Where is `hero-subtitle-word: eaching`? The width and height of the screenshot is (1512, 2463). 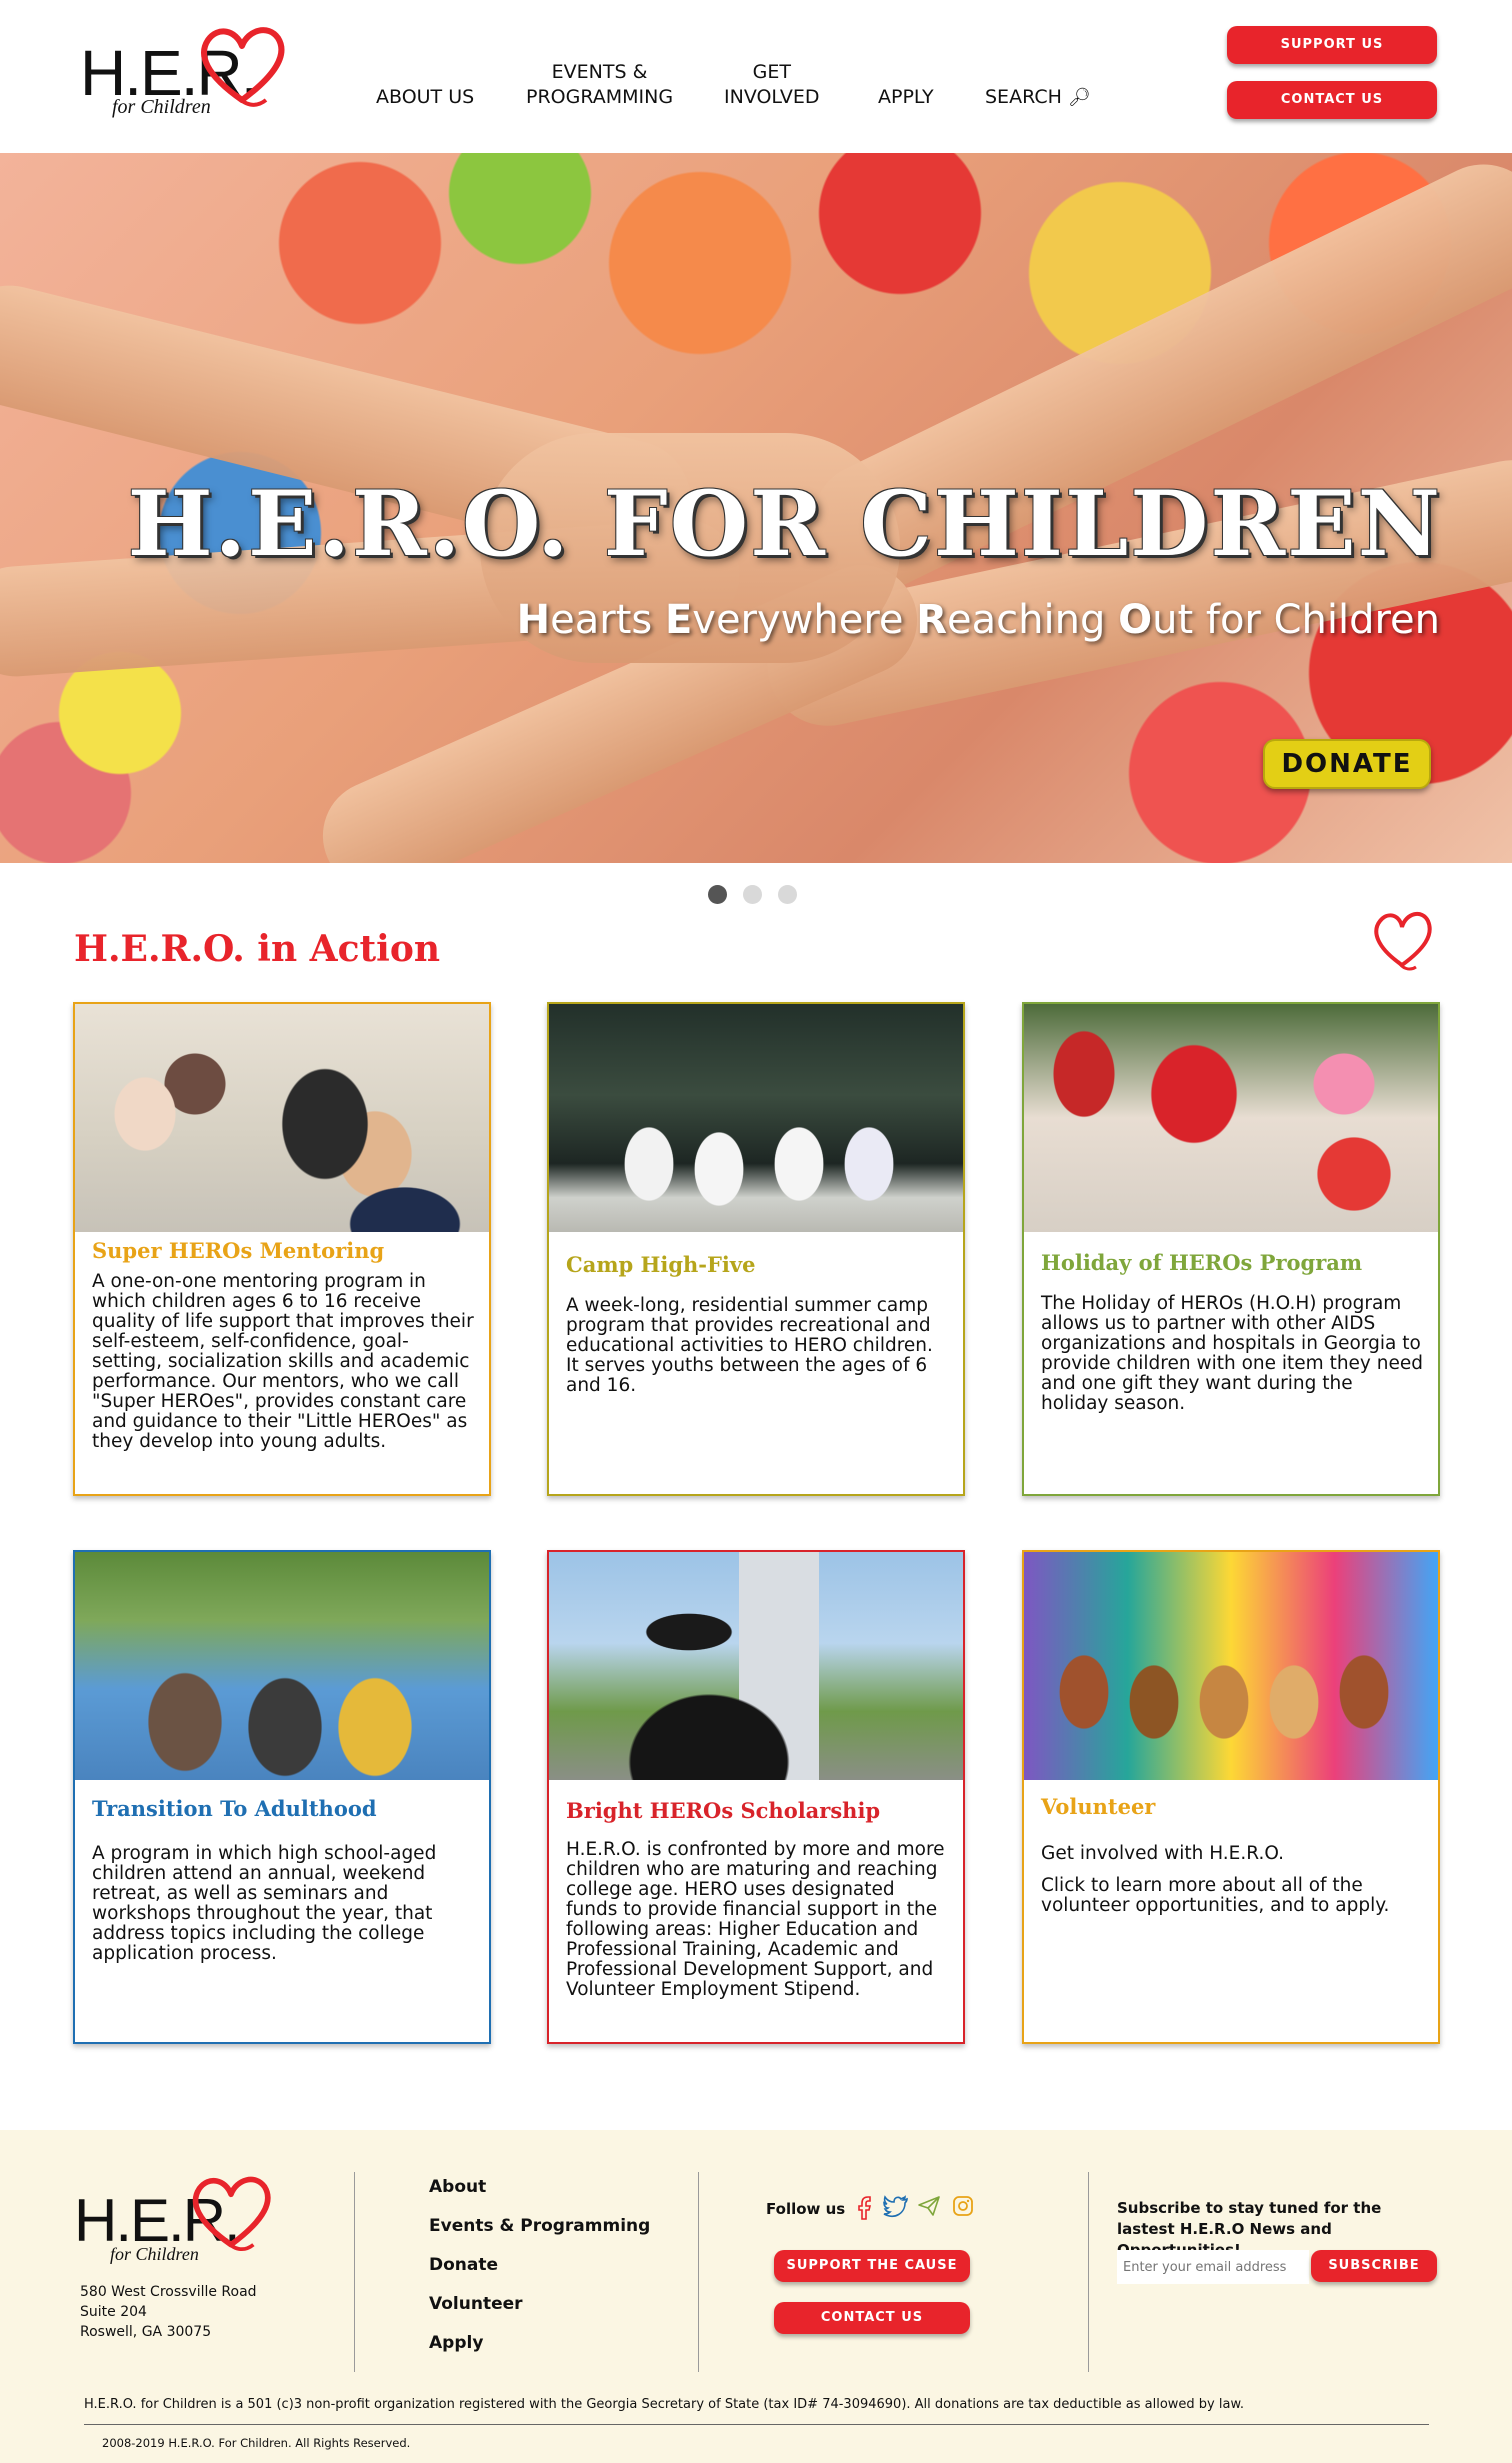 hero-subtitle-word: eaching is located at coordinates (1033, 620).